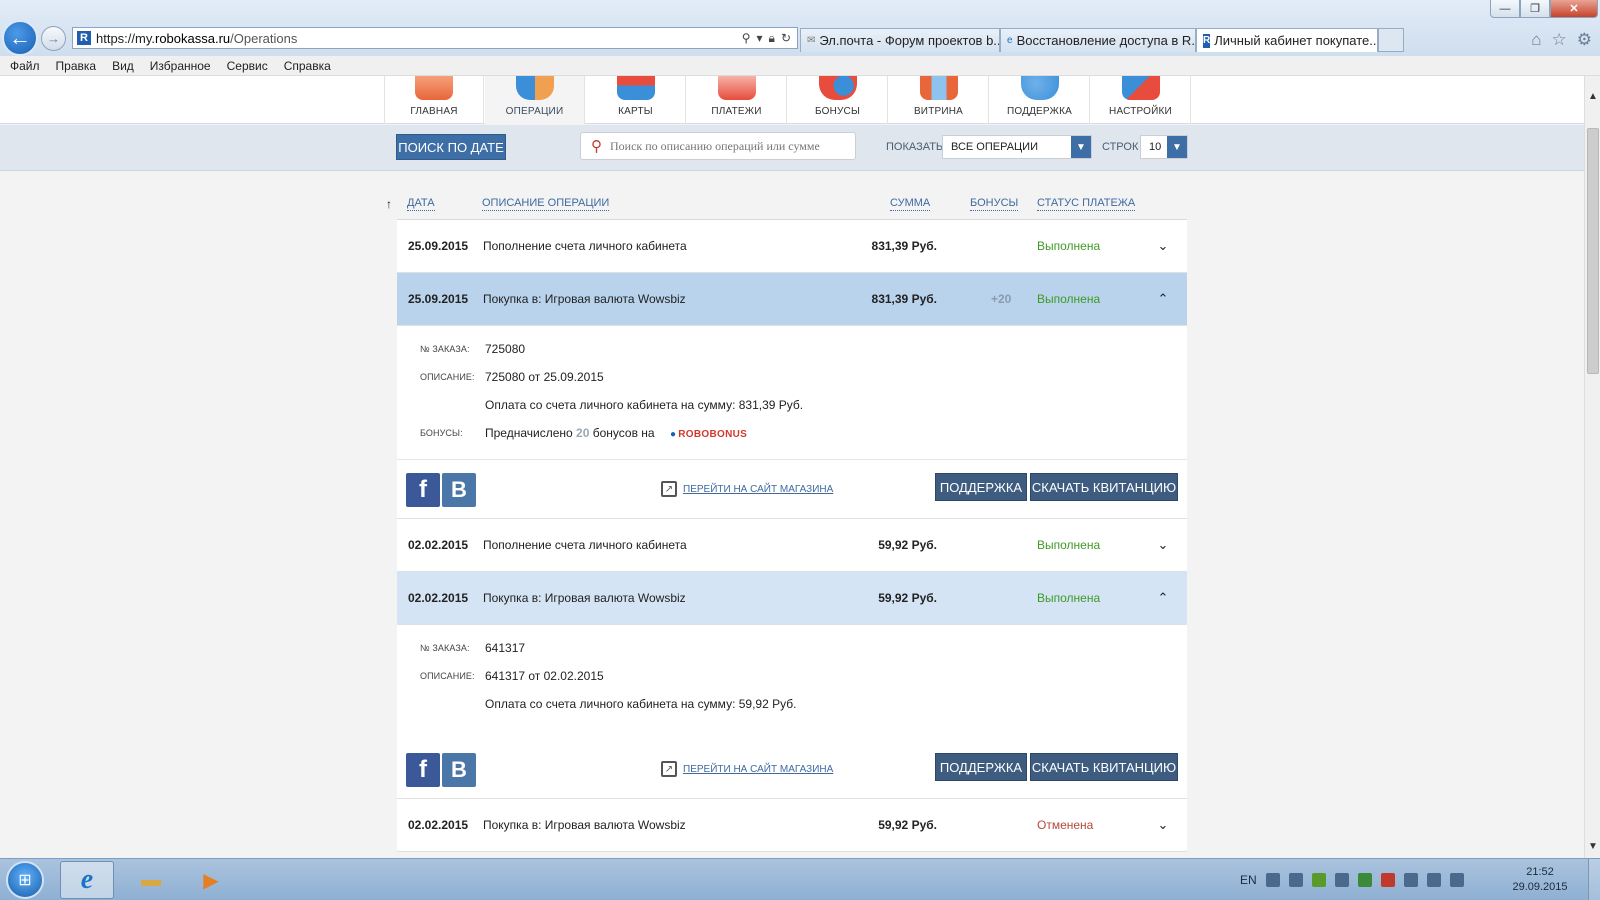 This screenshot has width=1600, height=900. Describe the element at coordinates (151, 880) in the screenshot. I see `taskbar-explorer: ▬` at that location.